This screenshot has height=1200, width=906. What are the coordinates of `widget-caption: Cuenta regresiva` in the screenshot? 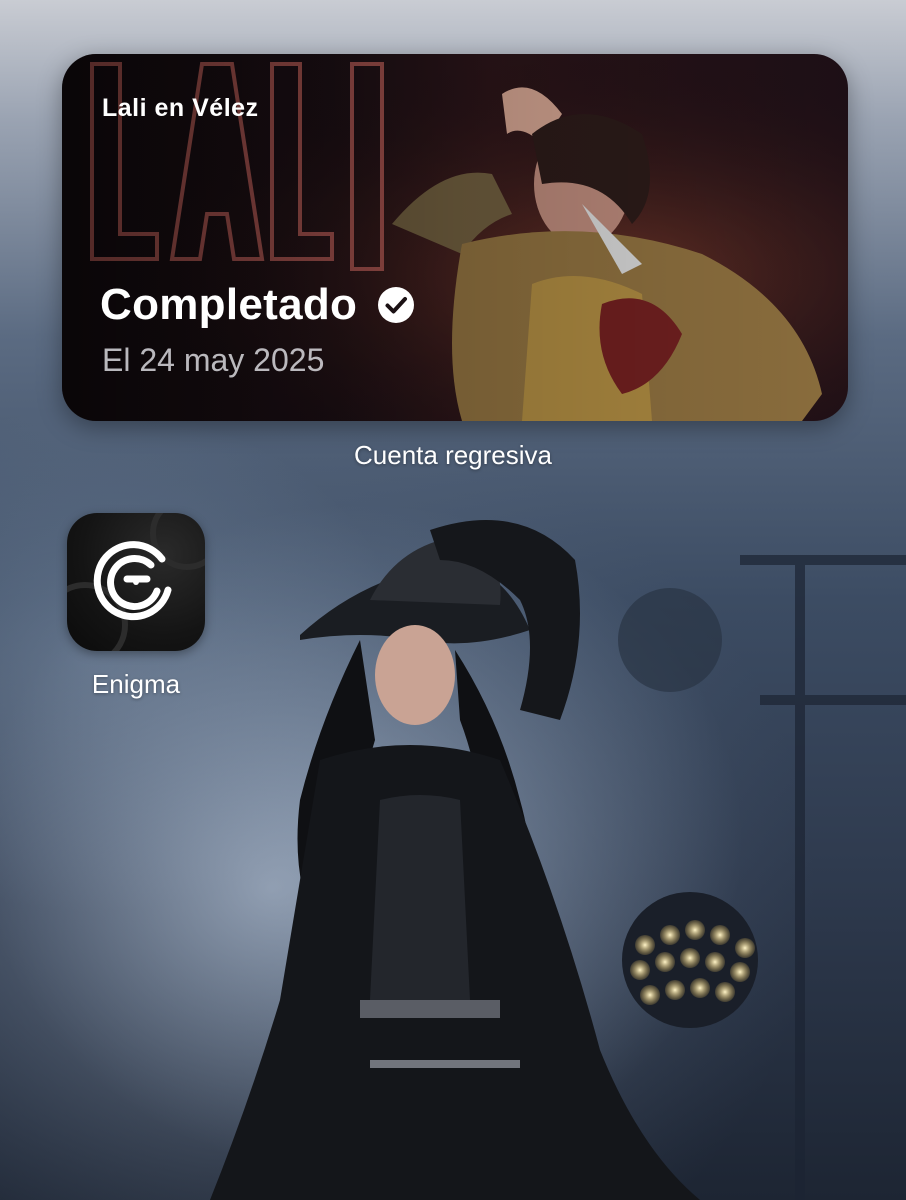 It's located at (453, 455).